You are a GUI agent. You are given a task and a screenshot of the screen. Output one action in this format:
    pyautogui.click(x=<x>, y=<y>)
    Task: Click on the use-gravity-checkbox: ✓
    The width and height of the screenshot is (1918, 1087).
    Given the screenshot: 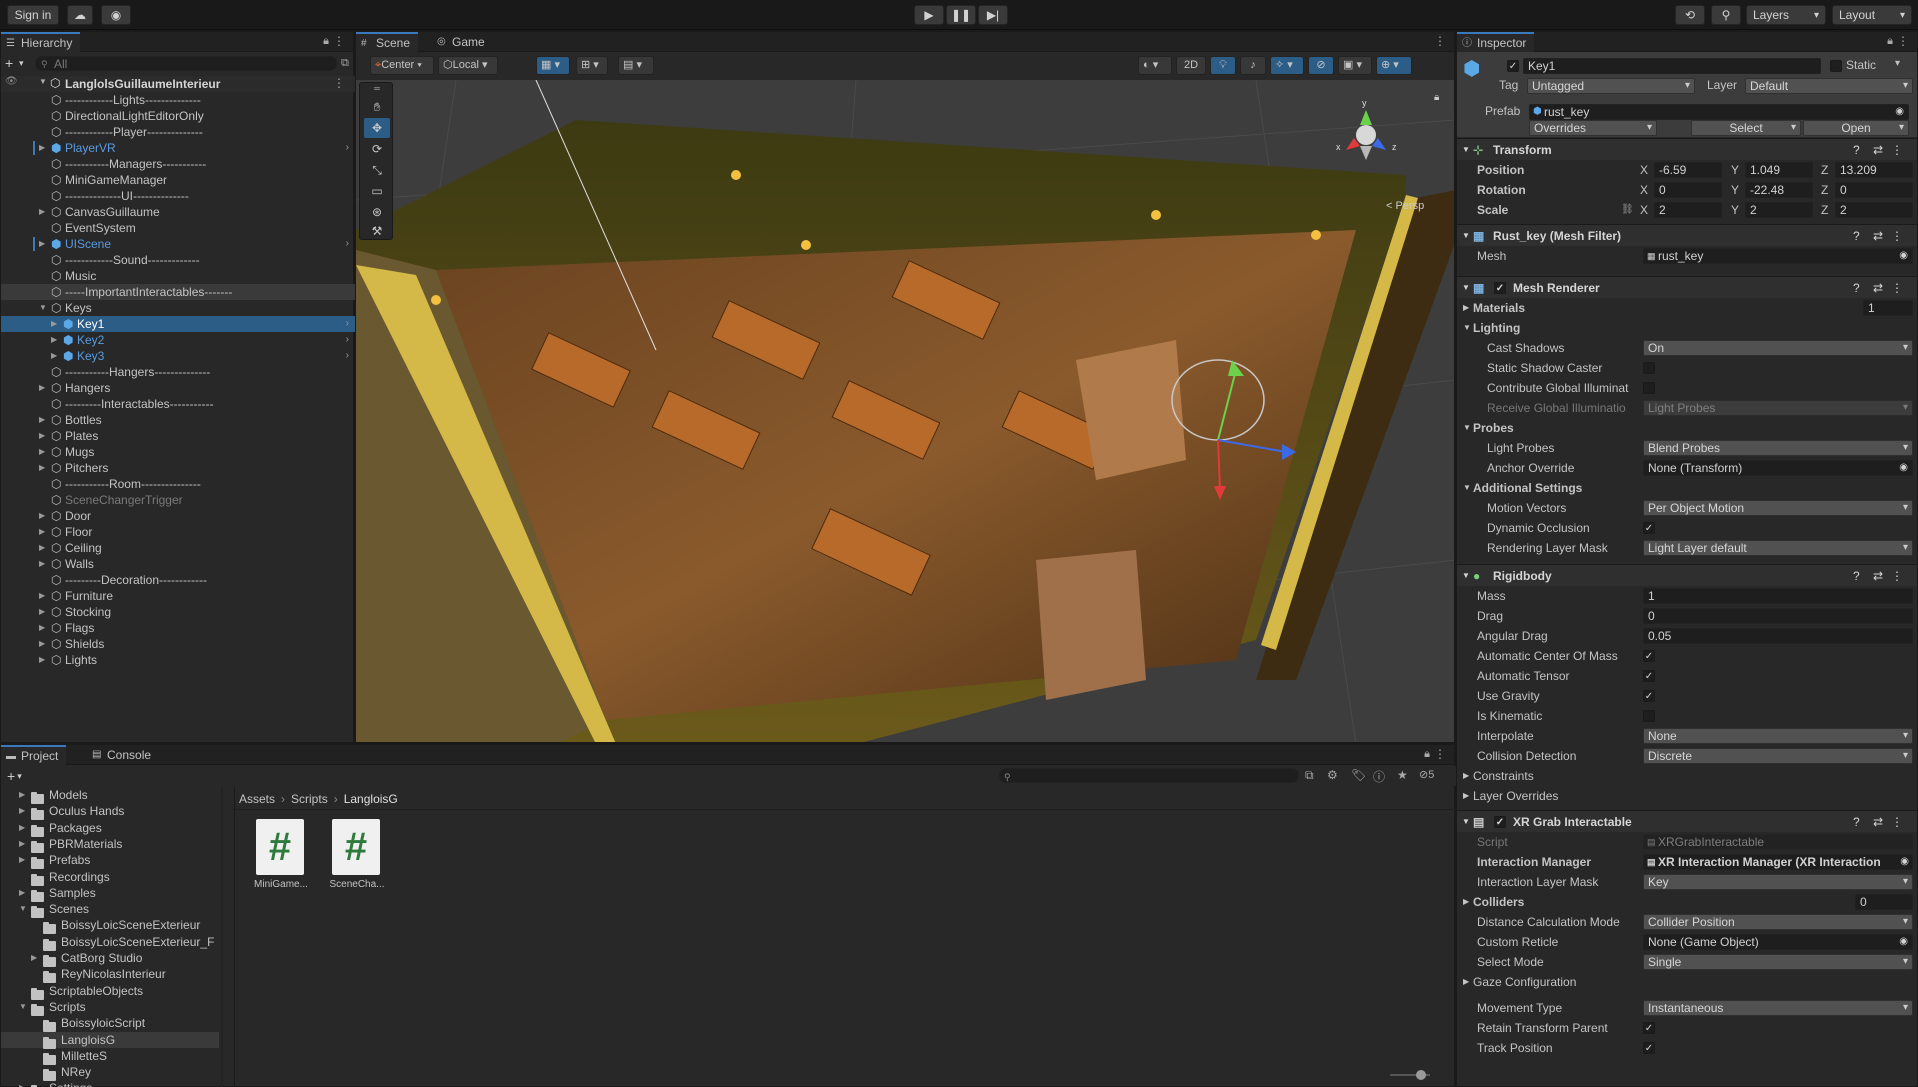 What is the action you would take?
    pyautogui.click(x=1649, y=696)
    